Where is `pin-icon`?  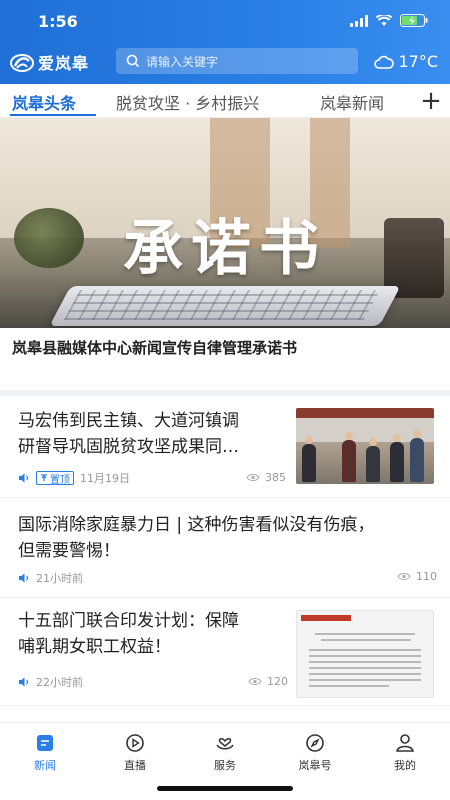
pin-icon is located at coordinates (44, 477).